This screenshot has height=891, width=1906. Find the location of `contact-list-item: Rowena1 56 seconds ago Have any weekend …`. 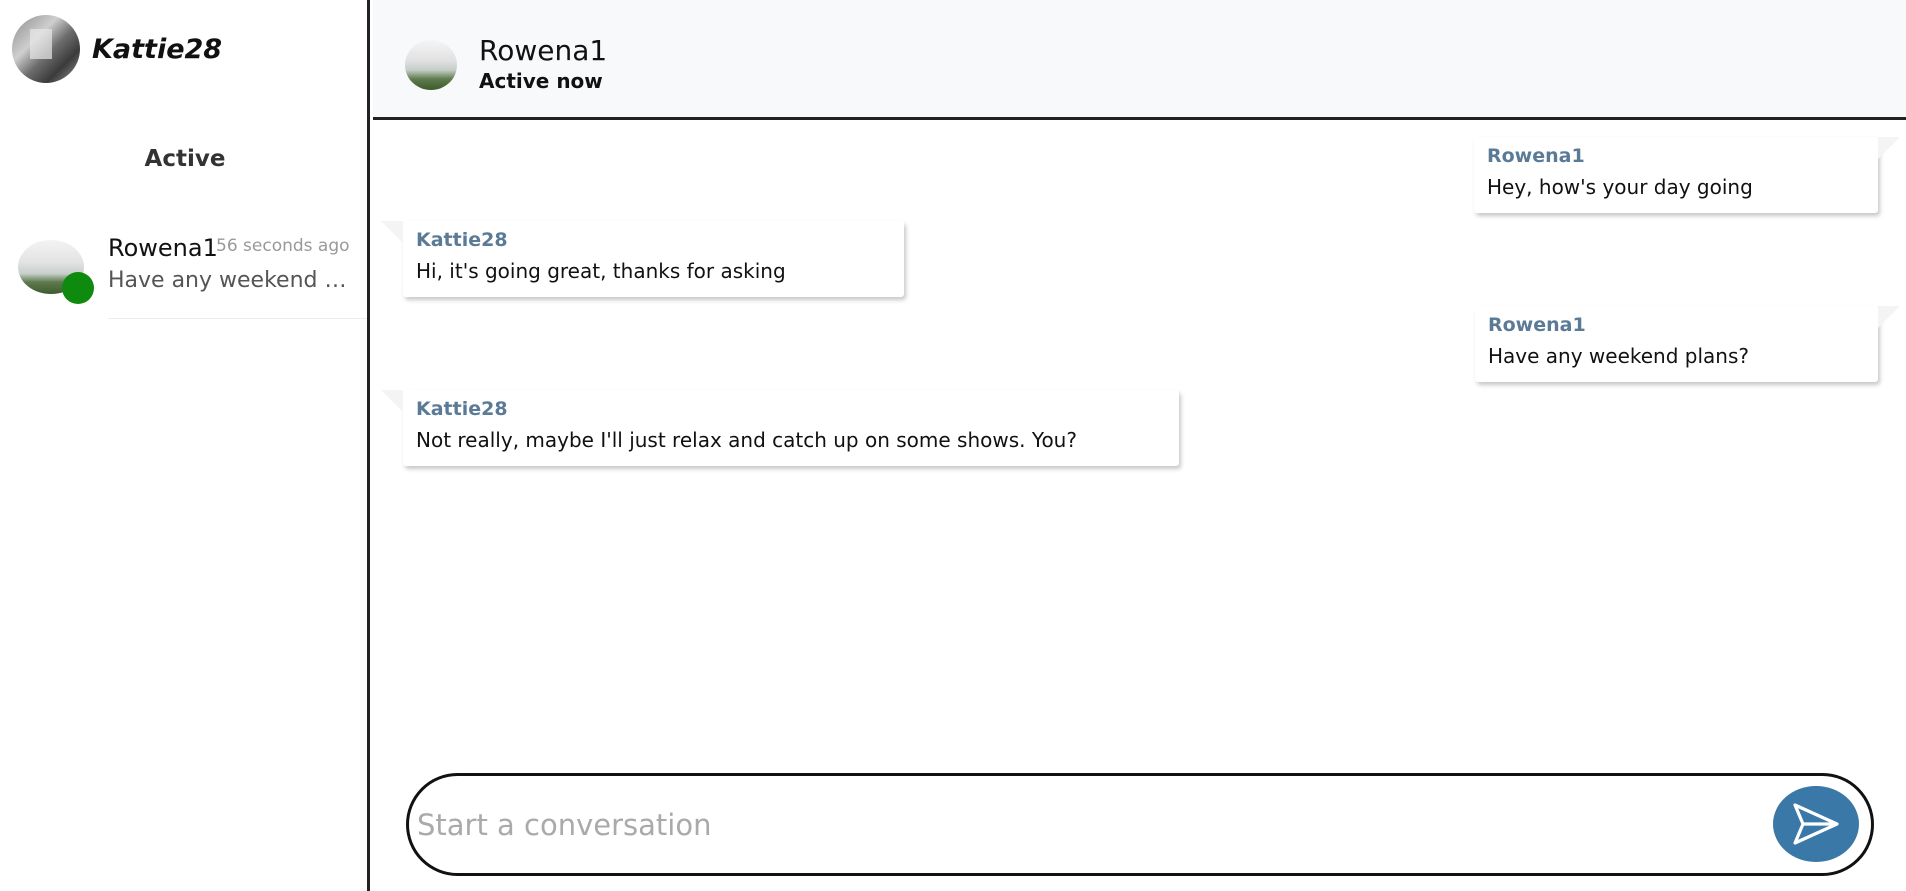

contact-list-item: Rowena1 56 seconds ago Have any weekend … is located at coordinates (183, 271).